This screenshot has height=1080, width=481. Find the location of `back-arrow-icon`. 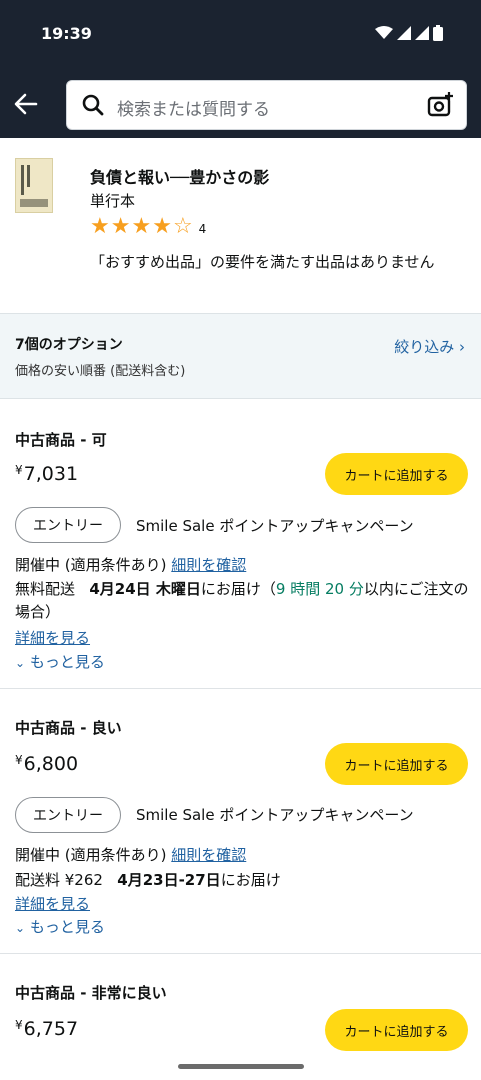

back-arrow-icon is located at coordinates (26, 104).